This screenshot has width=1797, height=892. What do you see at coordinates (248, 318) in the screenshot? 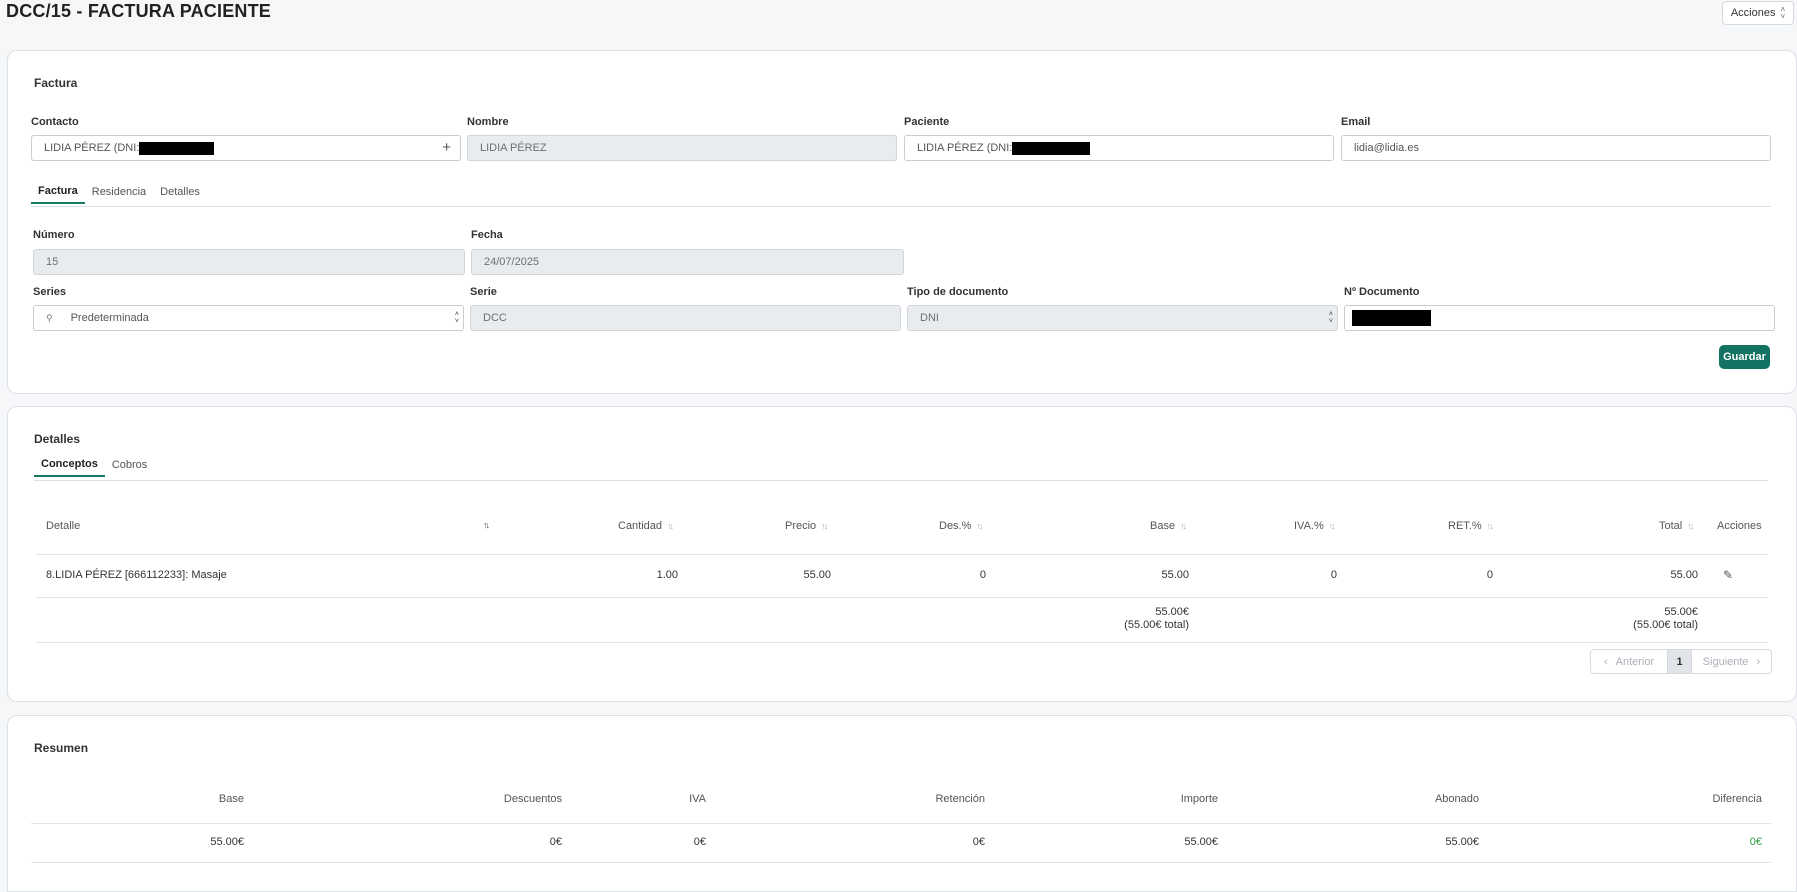
I see `series-select: ⚲ Predeterminada ˄ ˅` at bounding box center [248, 318].